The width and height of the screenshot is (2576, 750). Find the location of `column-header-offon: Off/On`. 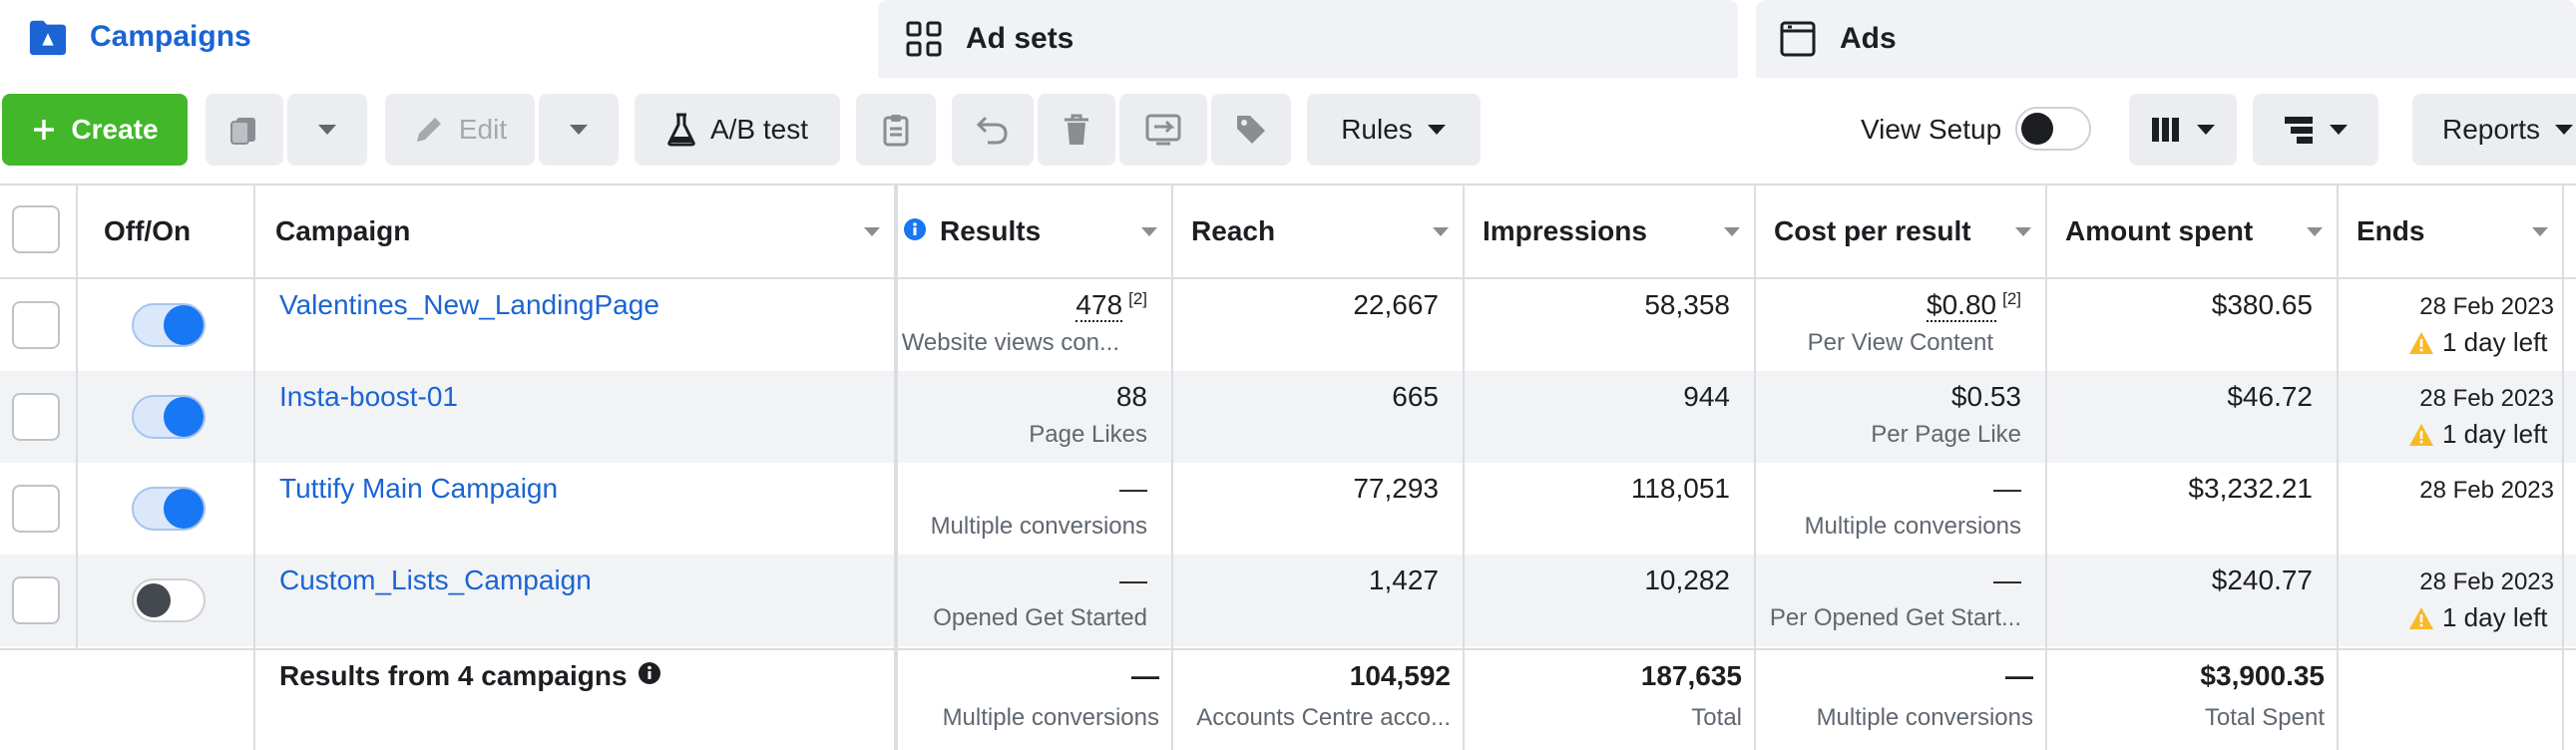

column-header-offon: Off/On is located at coordinates (169, 231).